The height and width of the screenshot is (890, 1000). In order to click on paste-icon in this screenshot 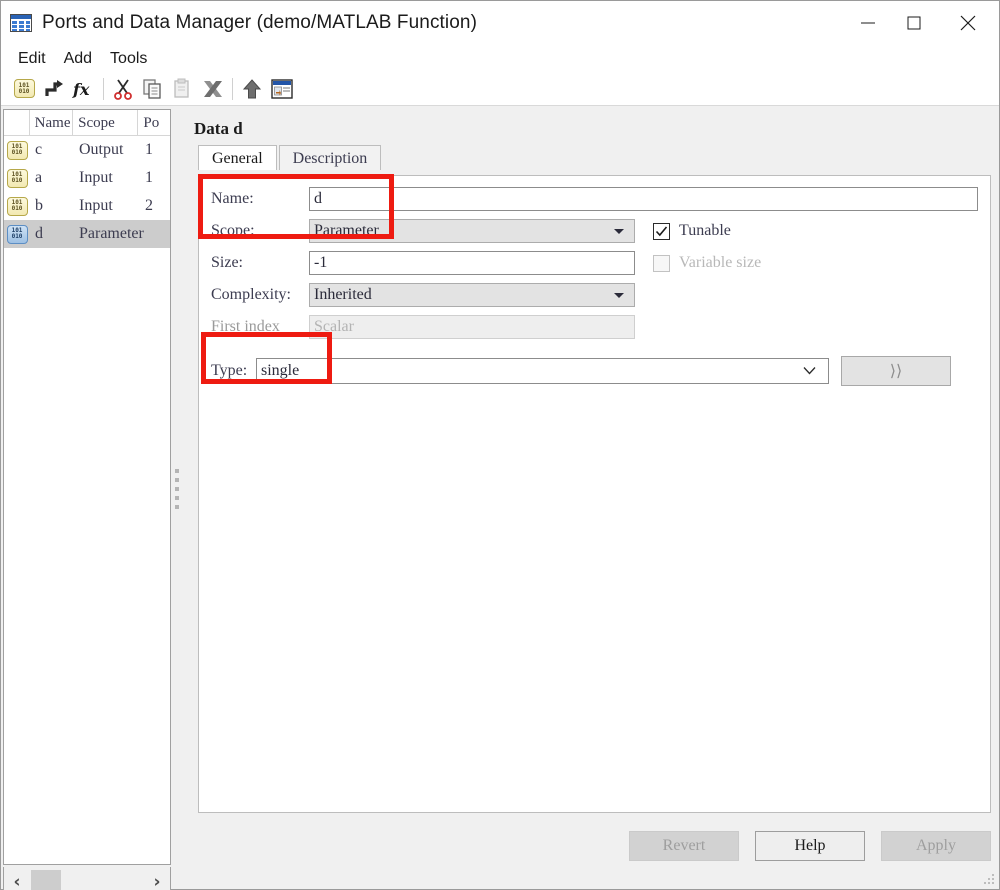, I will do `click(181, 88)`.